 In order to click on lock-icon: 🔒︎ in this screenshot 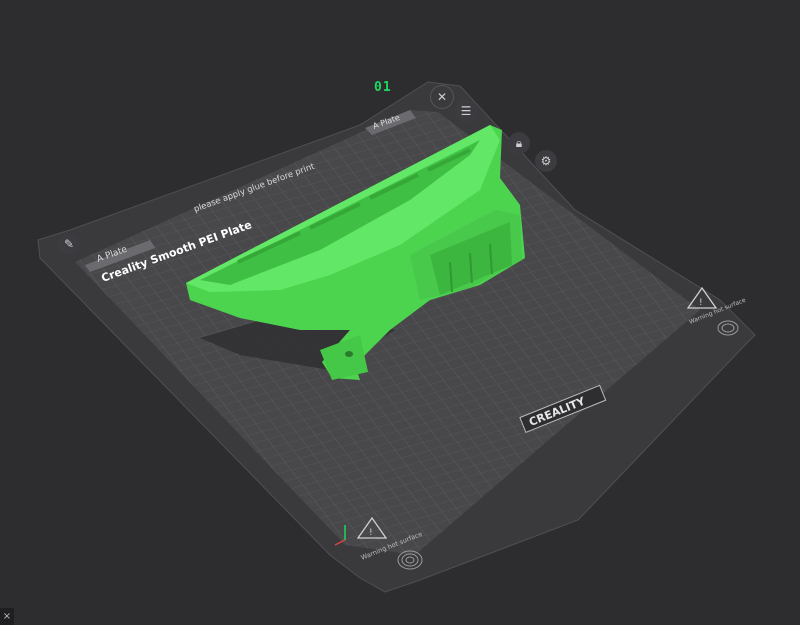, I will do `click(519, 142)`.